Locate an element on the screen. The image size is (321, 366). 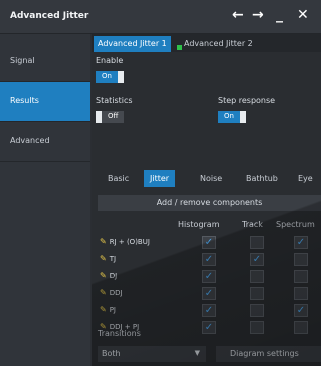
sidebar-item-label: Results is located at coordinates (24, 100).